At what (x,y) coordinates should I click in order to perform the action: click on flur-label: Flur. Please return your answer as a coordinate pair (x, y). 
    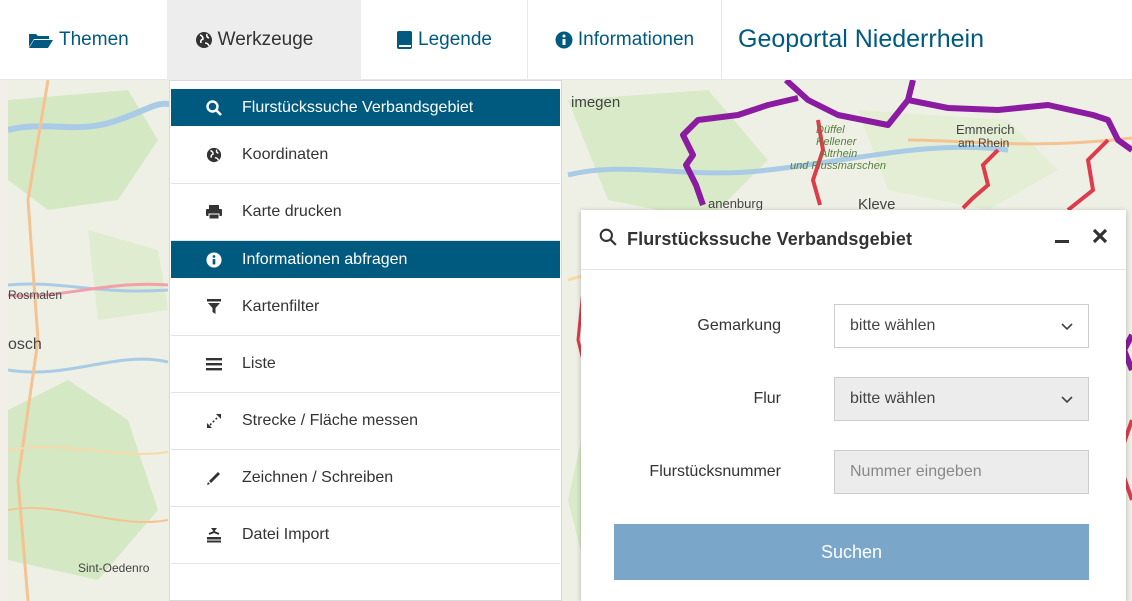
    Looking at the image, I should click on (767, 398).